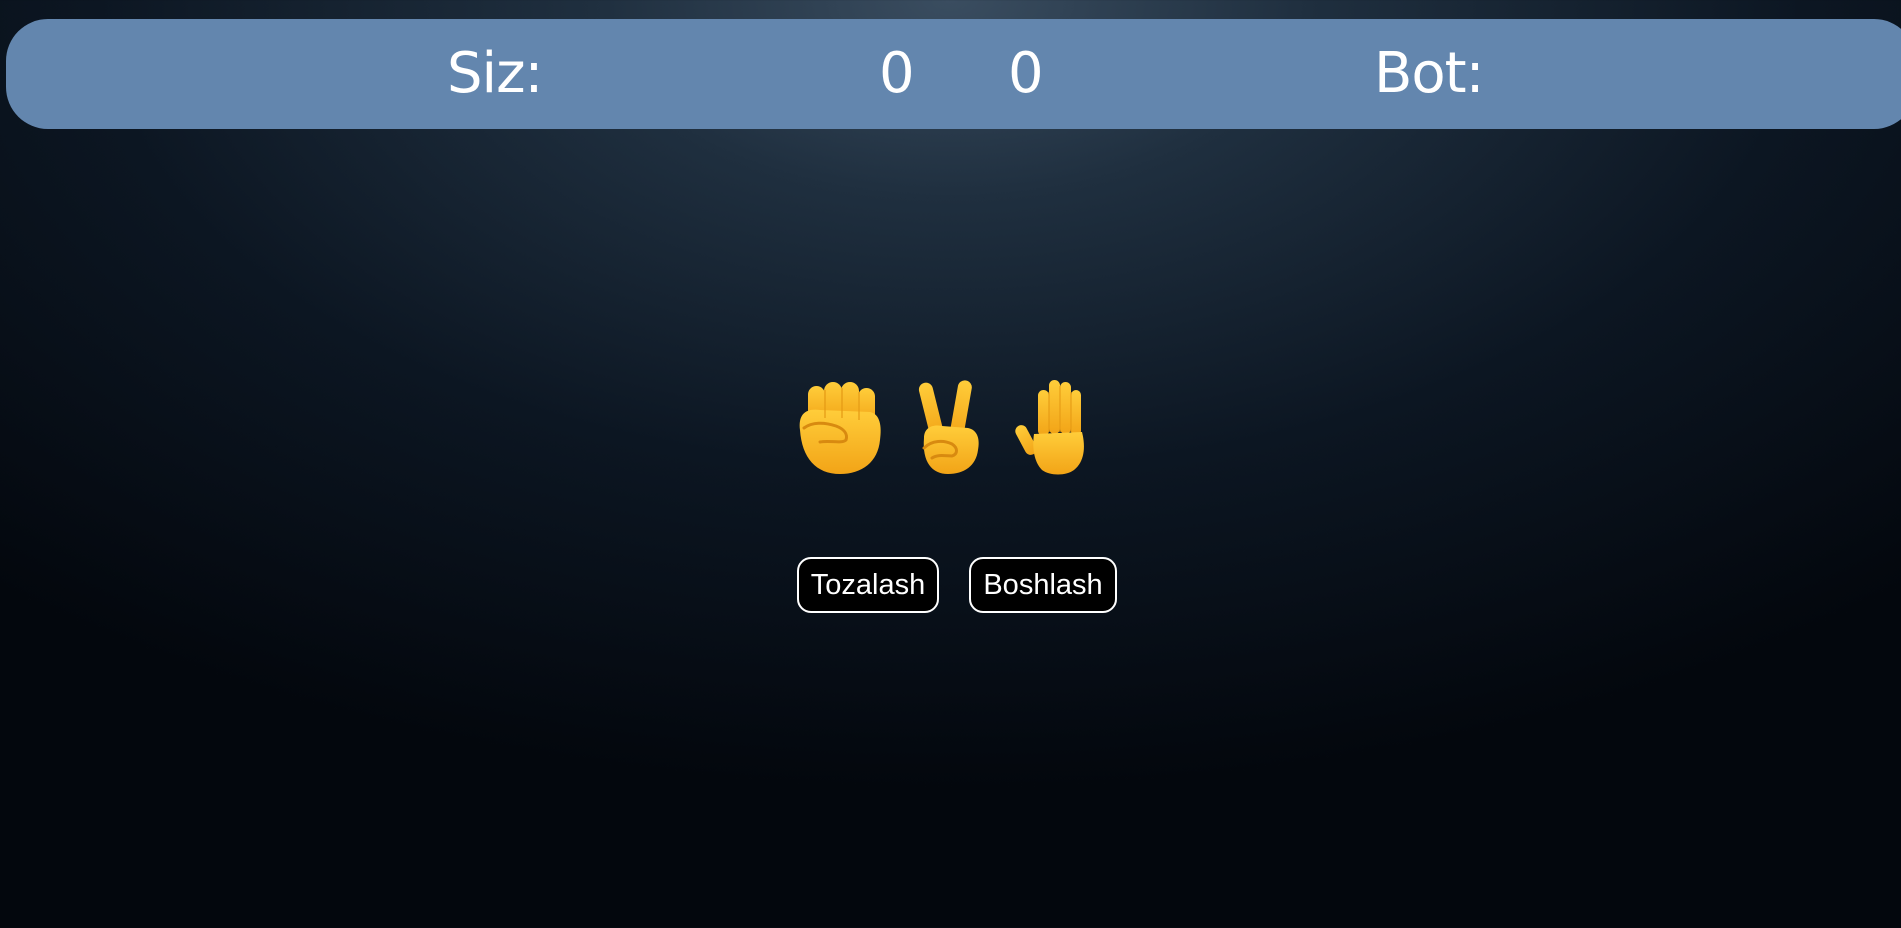  What do you see at coordinates (868, 585) in the screenshot?
I see `reset-button: Tozalash` at bounding box center [868, 585].